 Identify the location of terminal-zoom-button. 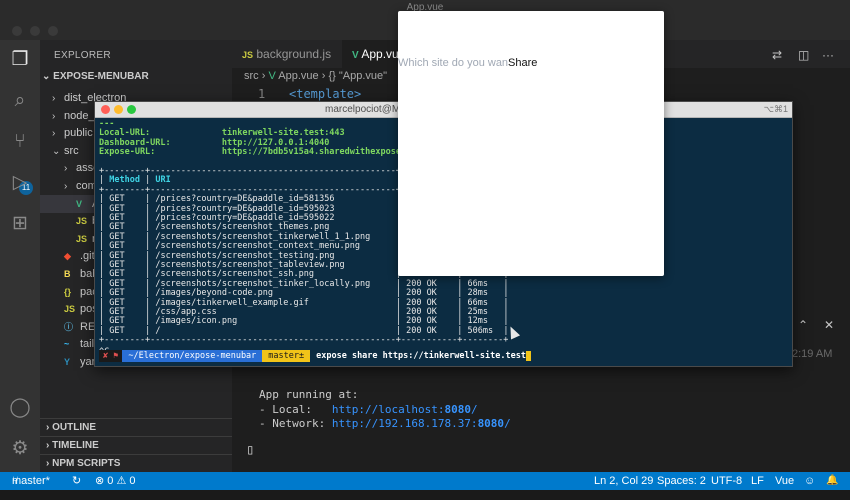
(131, 109).